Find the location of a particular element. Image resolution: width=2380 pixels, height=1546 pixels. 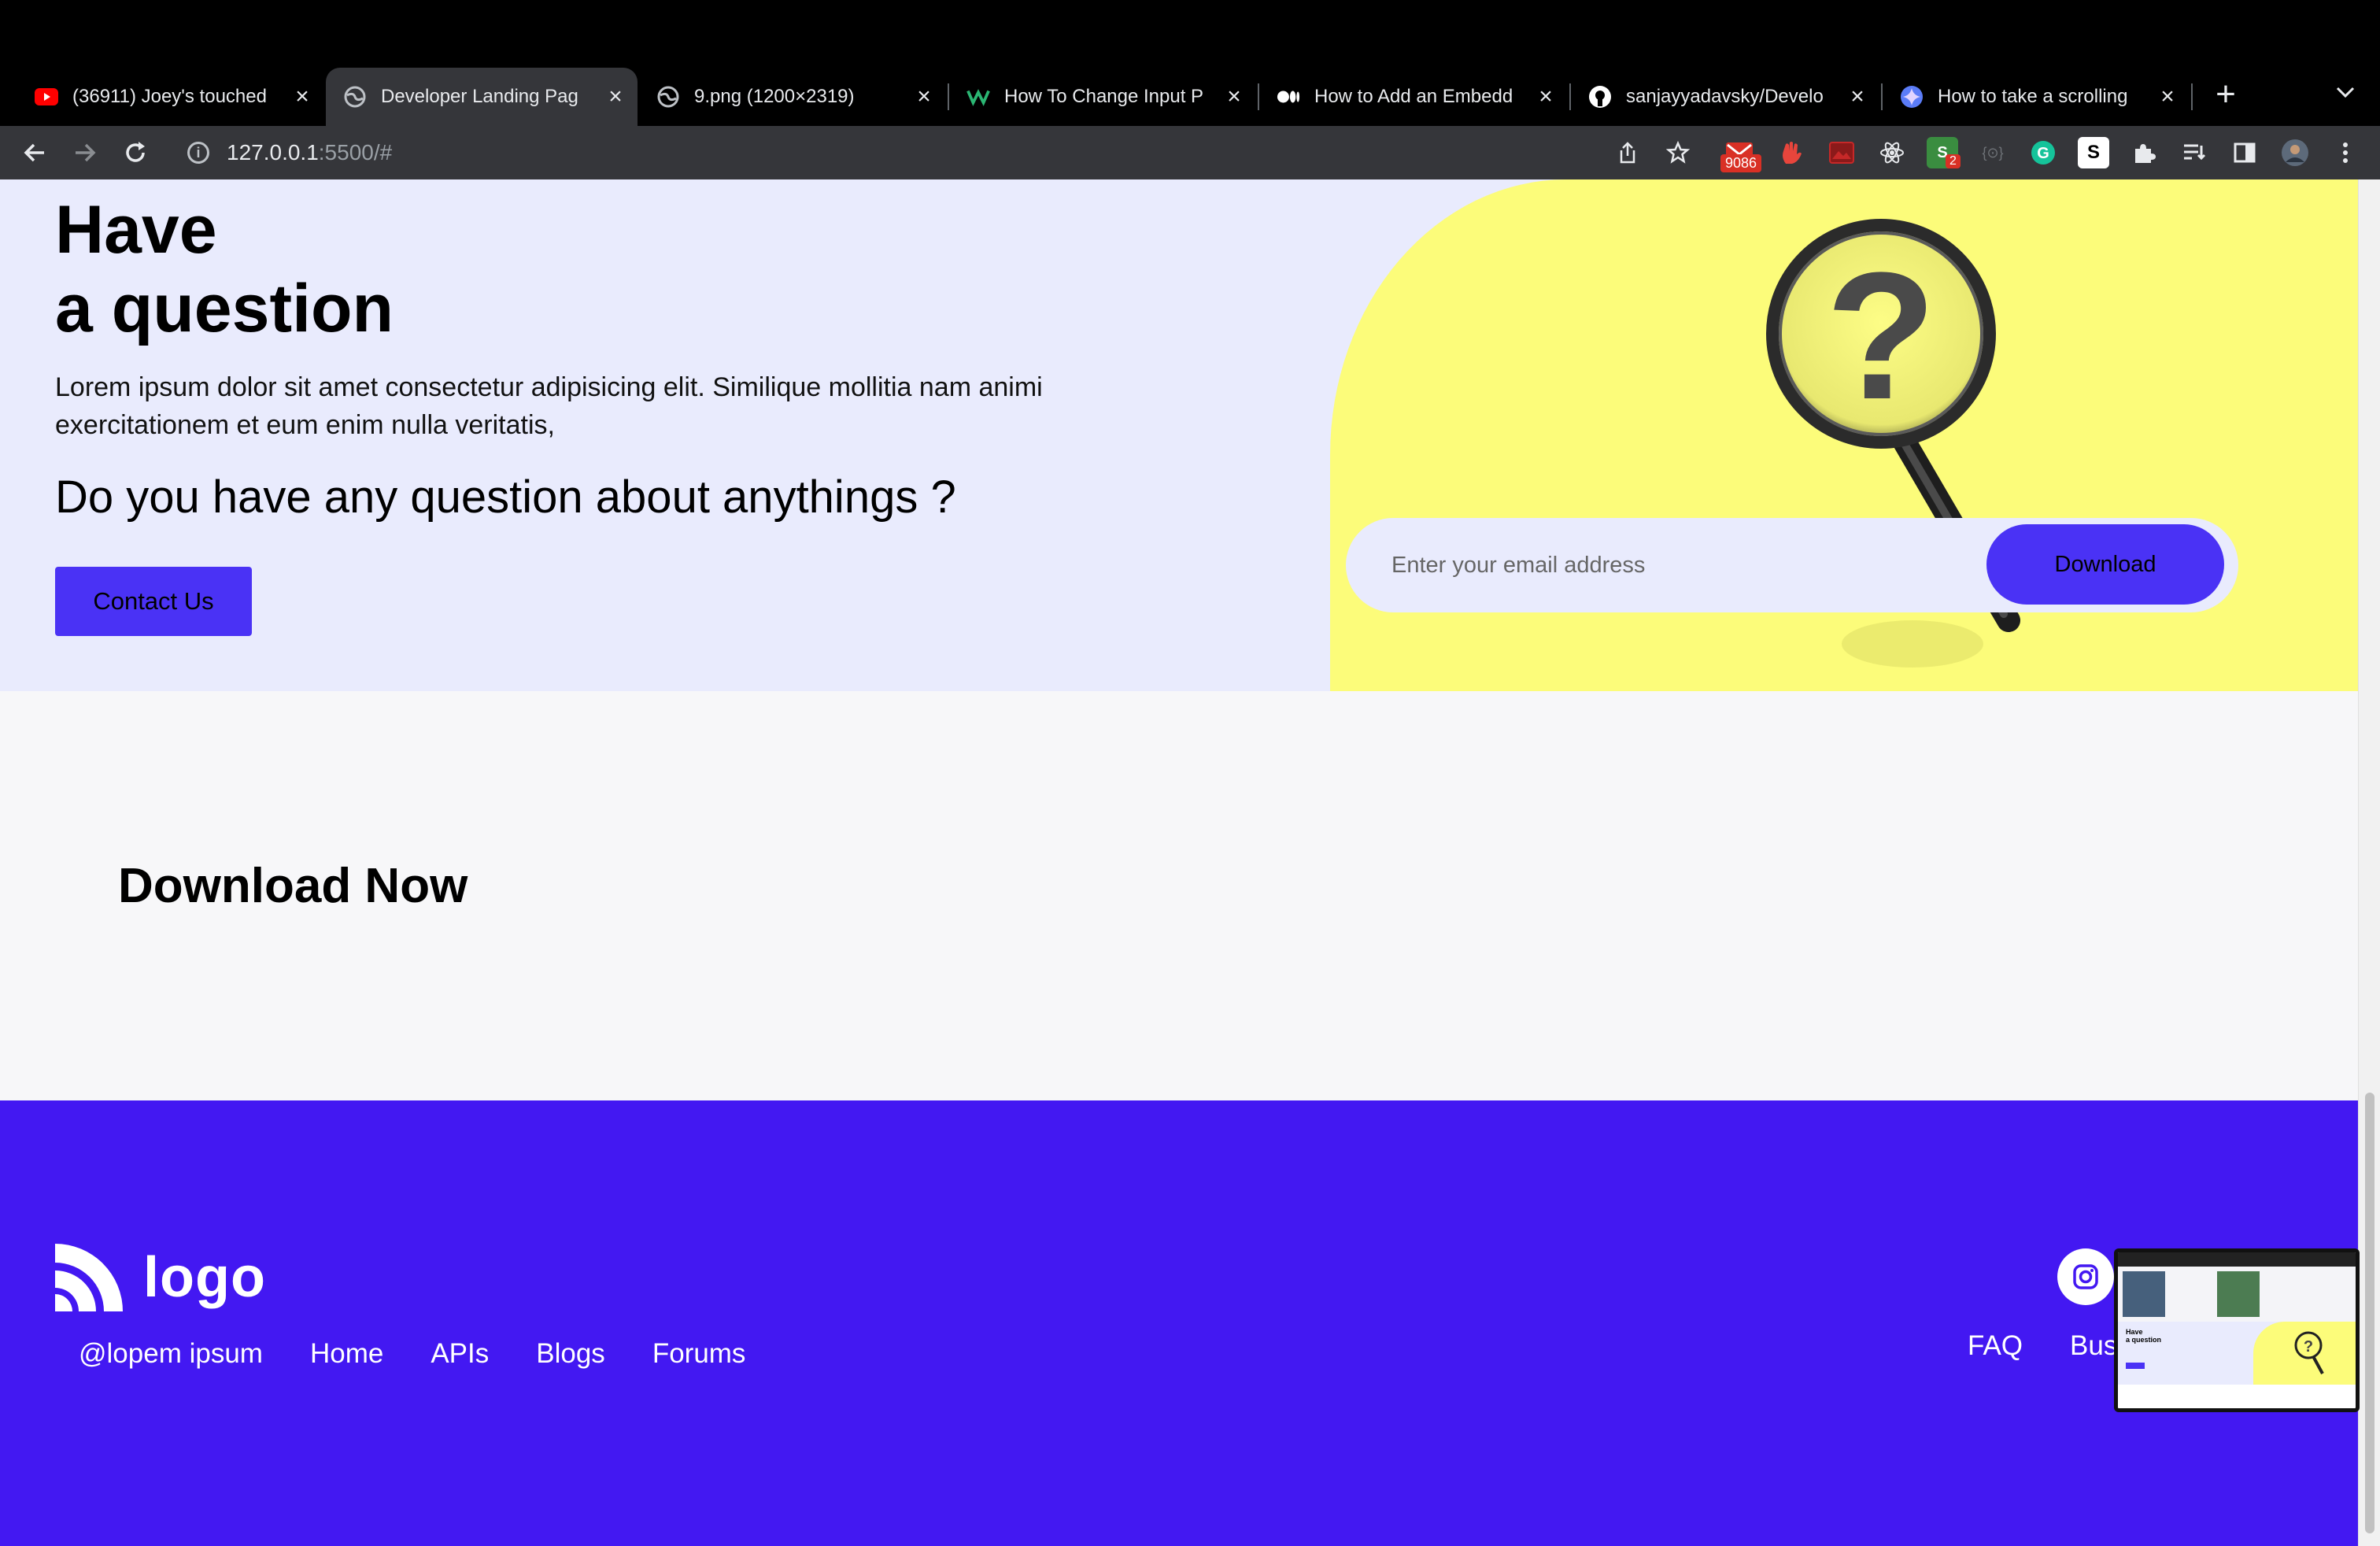

tab-developer-landing: Developer Landing Pag × is located at coordinates (482, 97).